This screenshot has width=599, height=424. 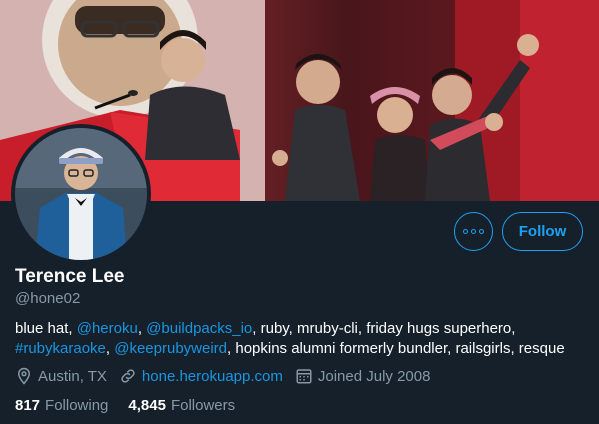 I want to click on profile-joined: Joined July 2008, so click(x=363, y=376).